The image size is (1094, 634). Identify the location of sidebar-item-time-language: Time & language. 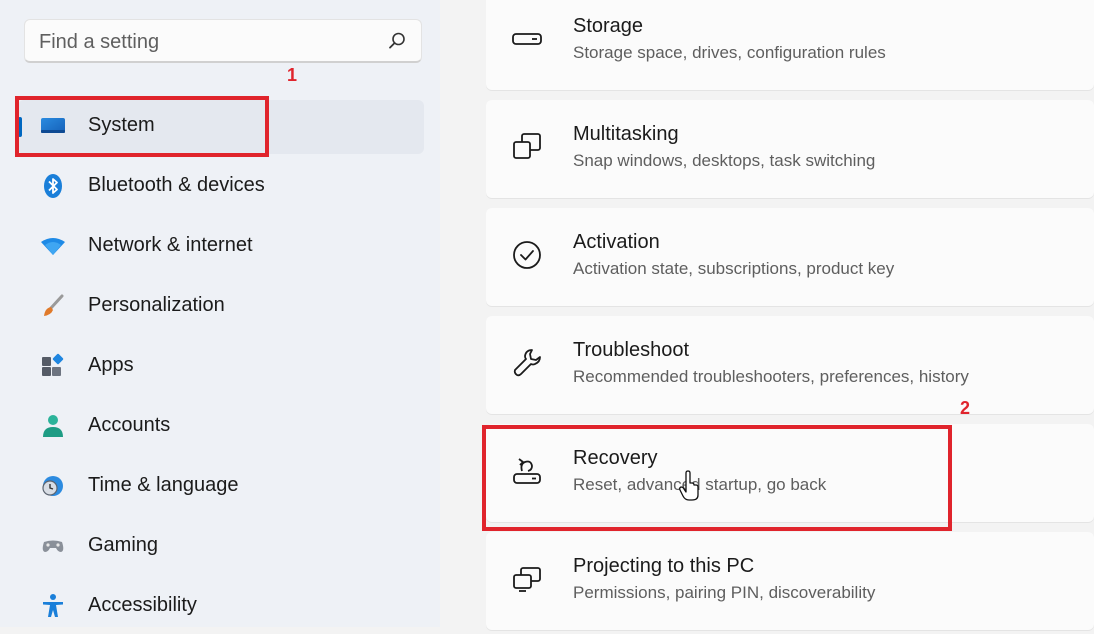
(221, 487).